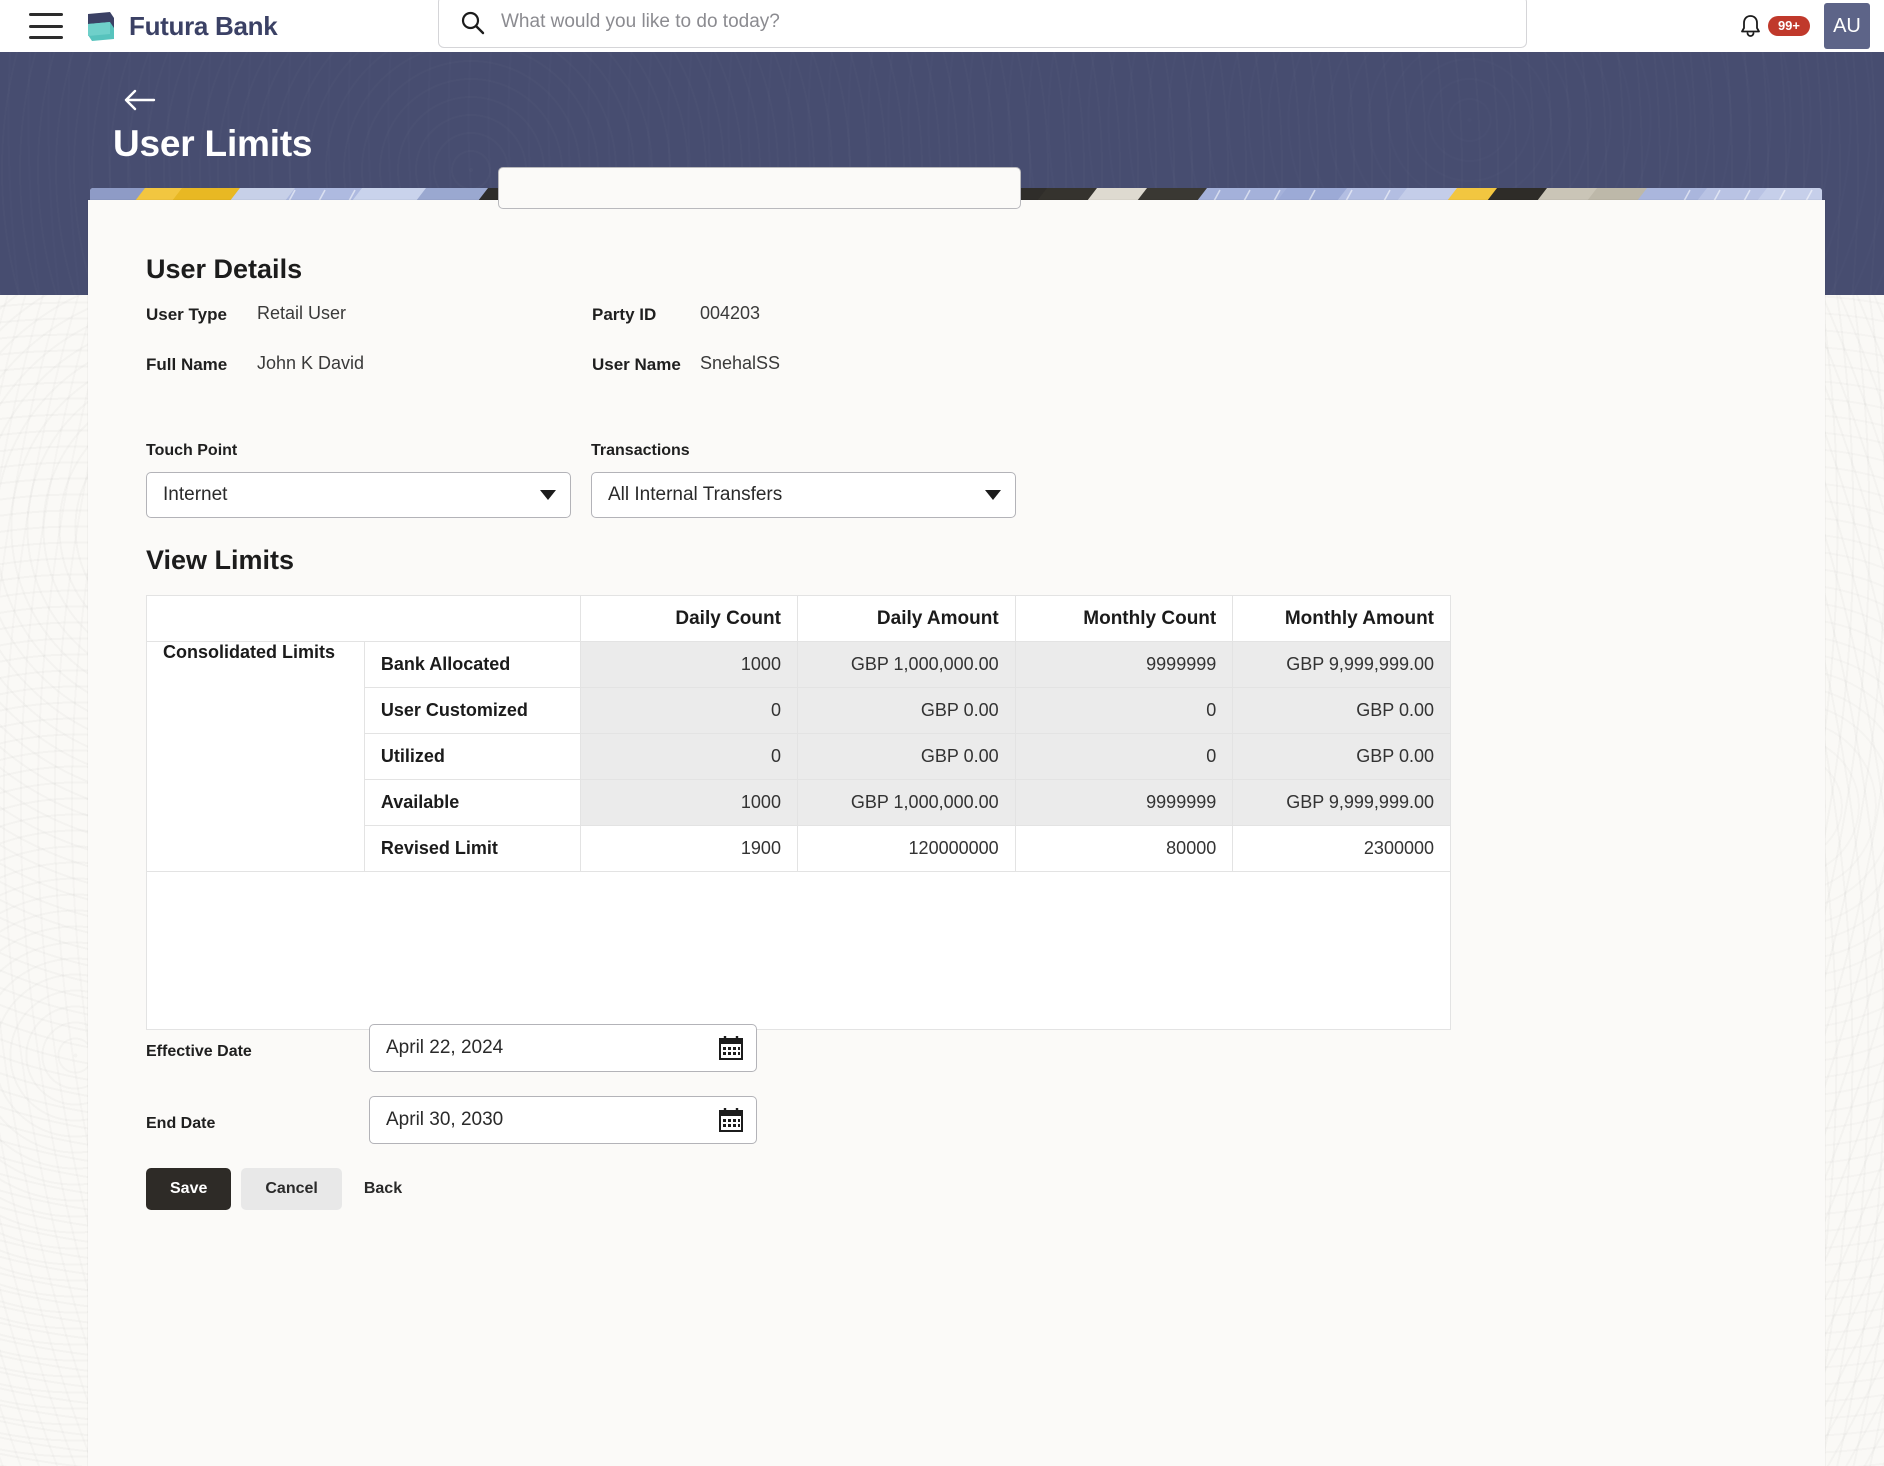 The height and width of the screenshot is (1466, 1884). I want to click on transactions-select: All Internal Transfers, so click(803, 495).